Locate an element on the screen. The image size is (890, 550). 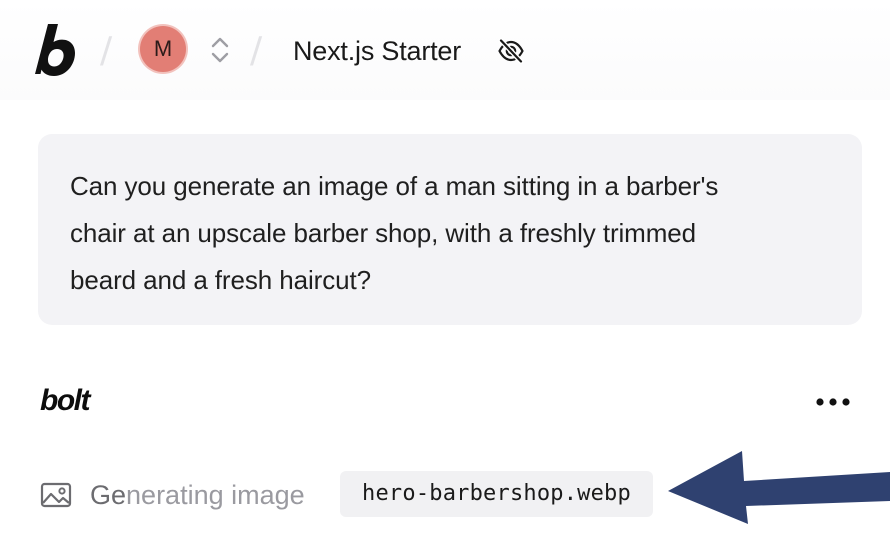
more-horizontal-icon is located at coordinates (834, 402).